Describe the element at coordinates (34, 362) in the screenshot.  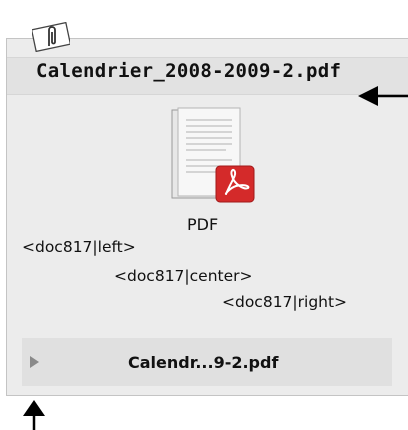
I see `triangle-right-icon` at that location.